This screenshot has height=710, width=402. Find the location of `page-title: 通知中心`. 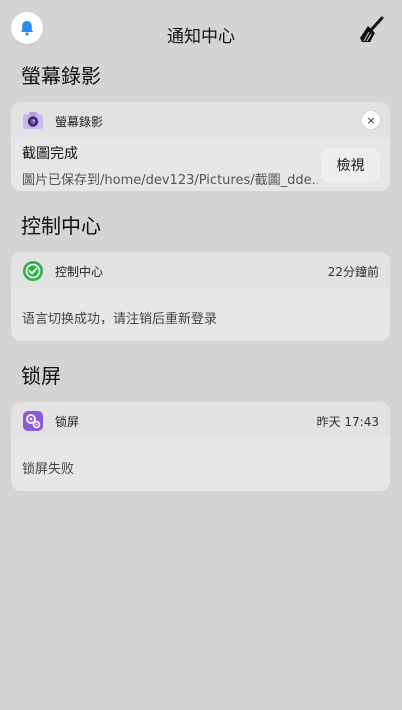

page-title: 通知中心 is located at coordinates (201, 37).